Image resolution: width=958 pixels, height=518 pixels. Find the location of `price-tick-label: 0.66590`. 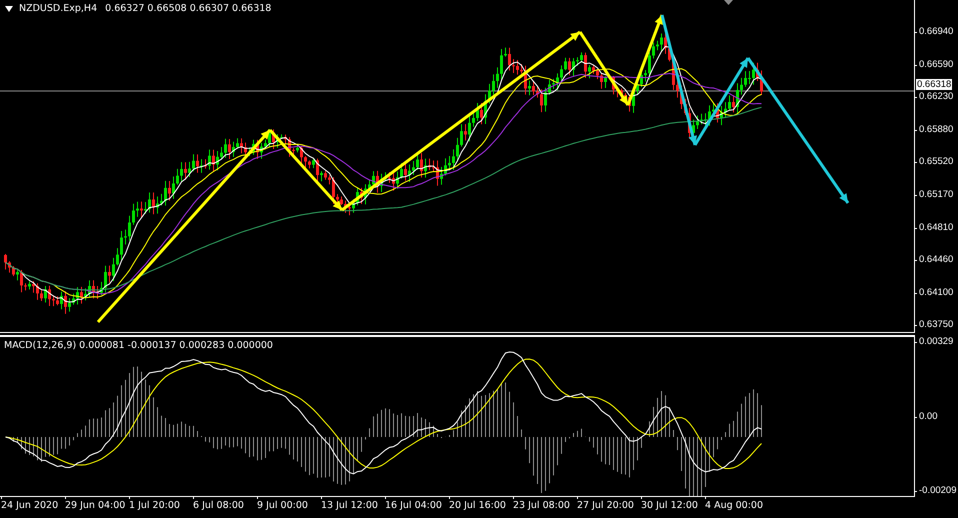

price-tick-label: 0.66590 is located at coordinates (936, 64).